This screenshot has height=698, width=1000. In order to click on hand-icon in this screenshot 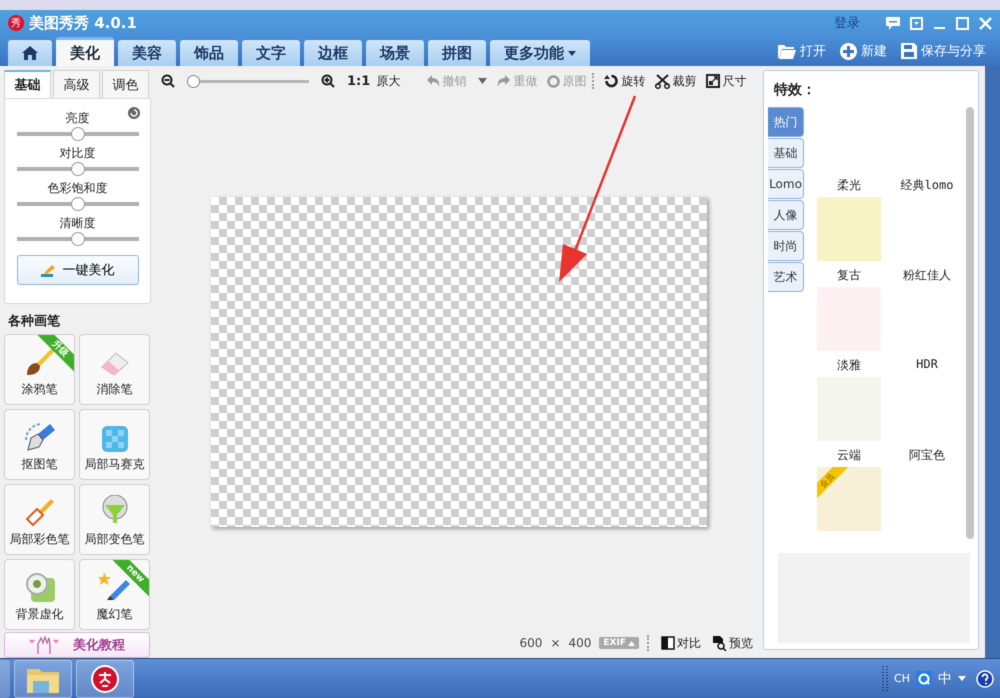, I will do `click(44, 645)`.